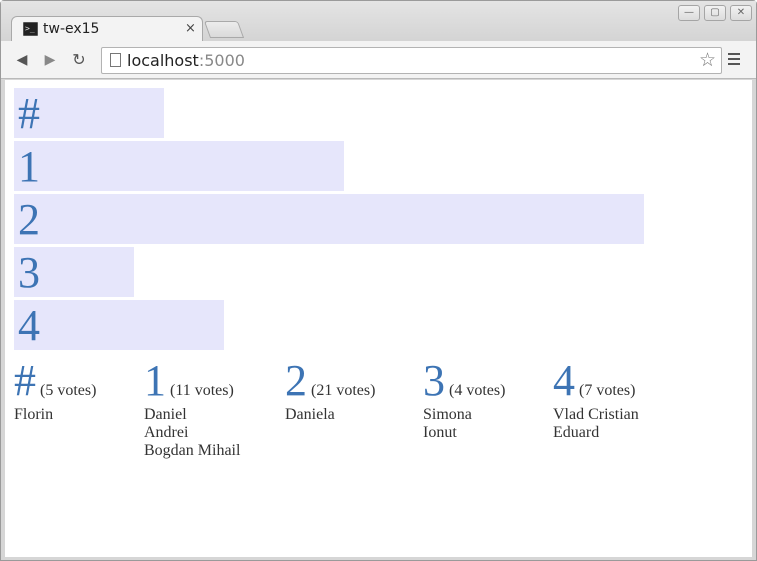 The width and height of the screenshot is (757, 561). I want to click on bar-label: 3, so click(29, 272).